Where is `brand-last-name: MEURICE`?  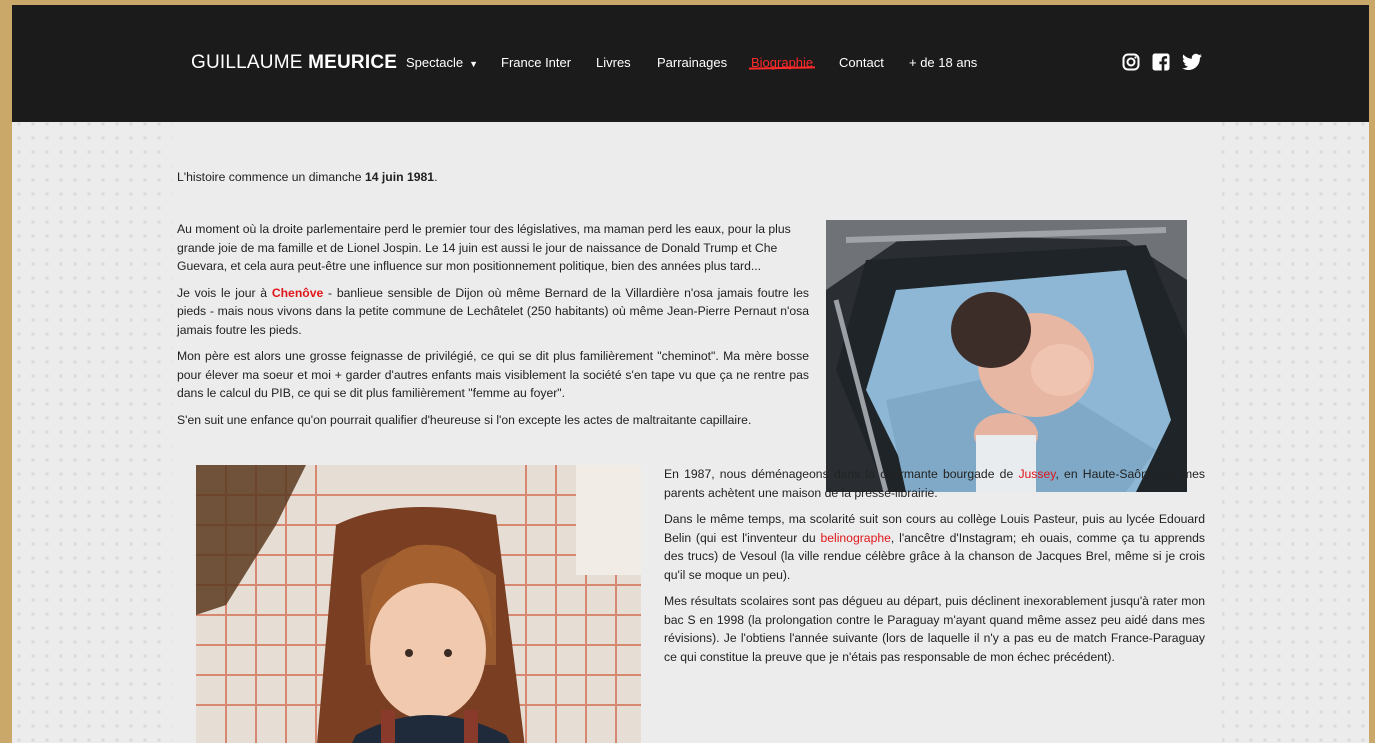
brand-last-name: MEURICE is located at coordinates (353, 62).